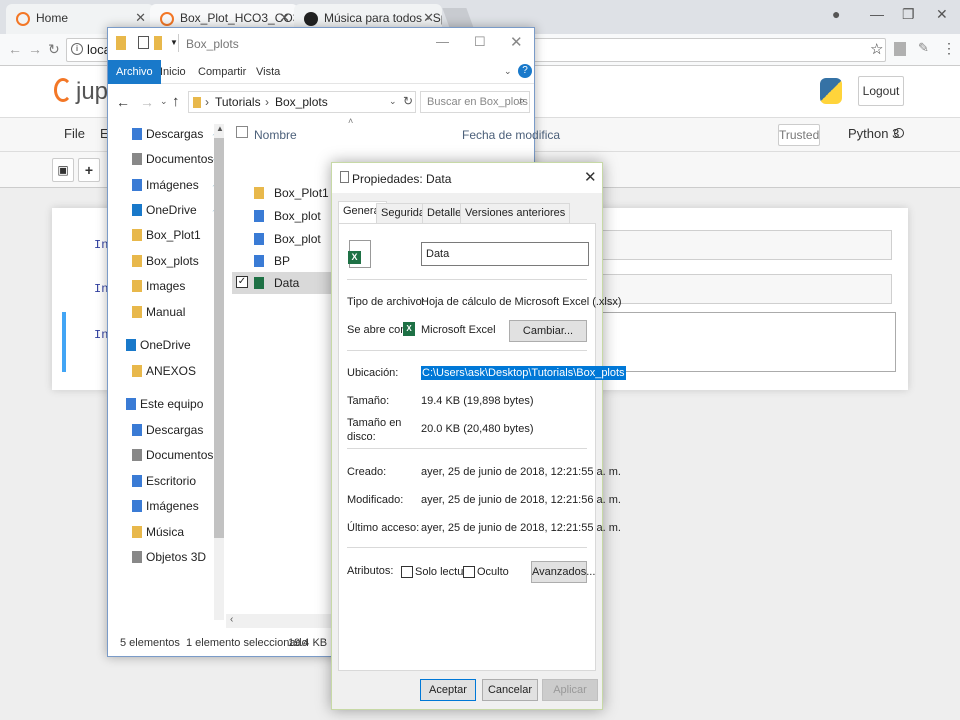 The width and height of the screenshot is (960, 720). I want to click on refresh-icon: ↻, so click(408, 101).